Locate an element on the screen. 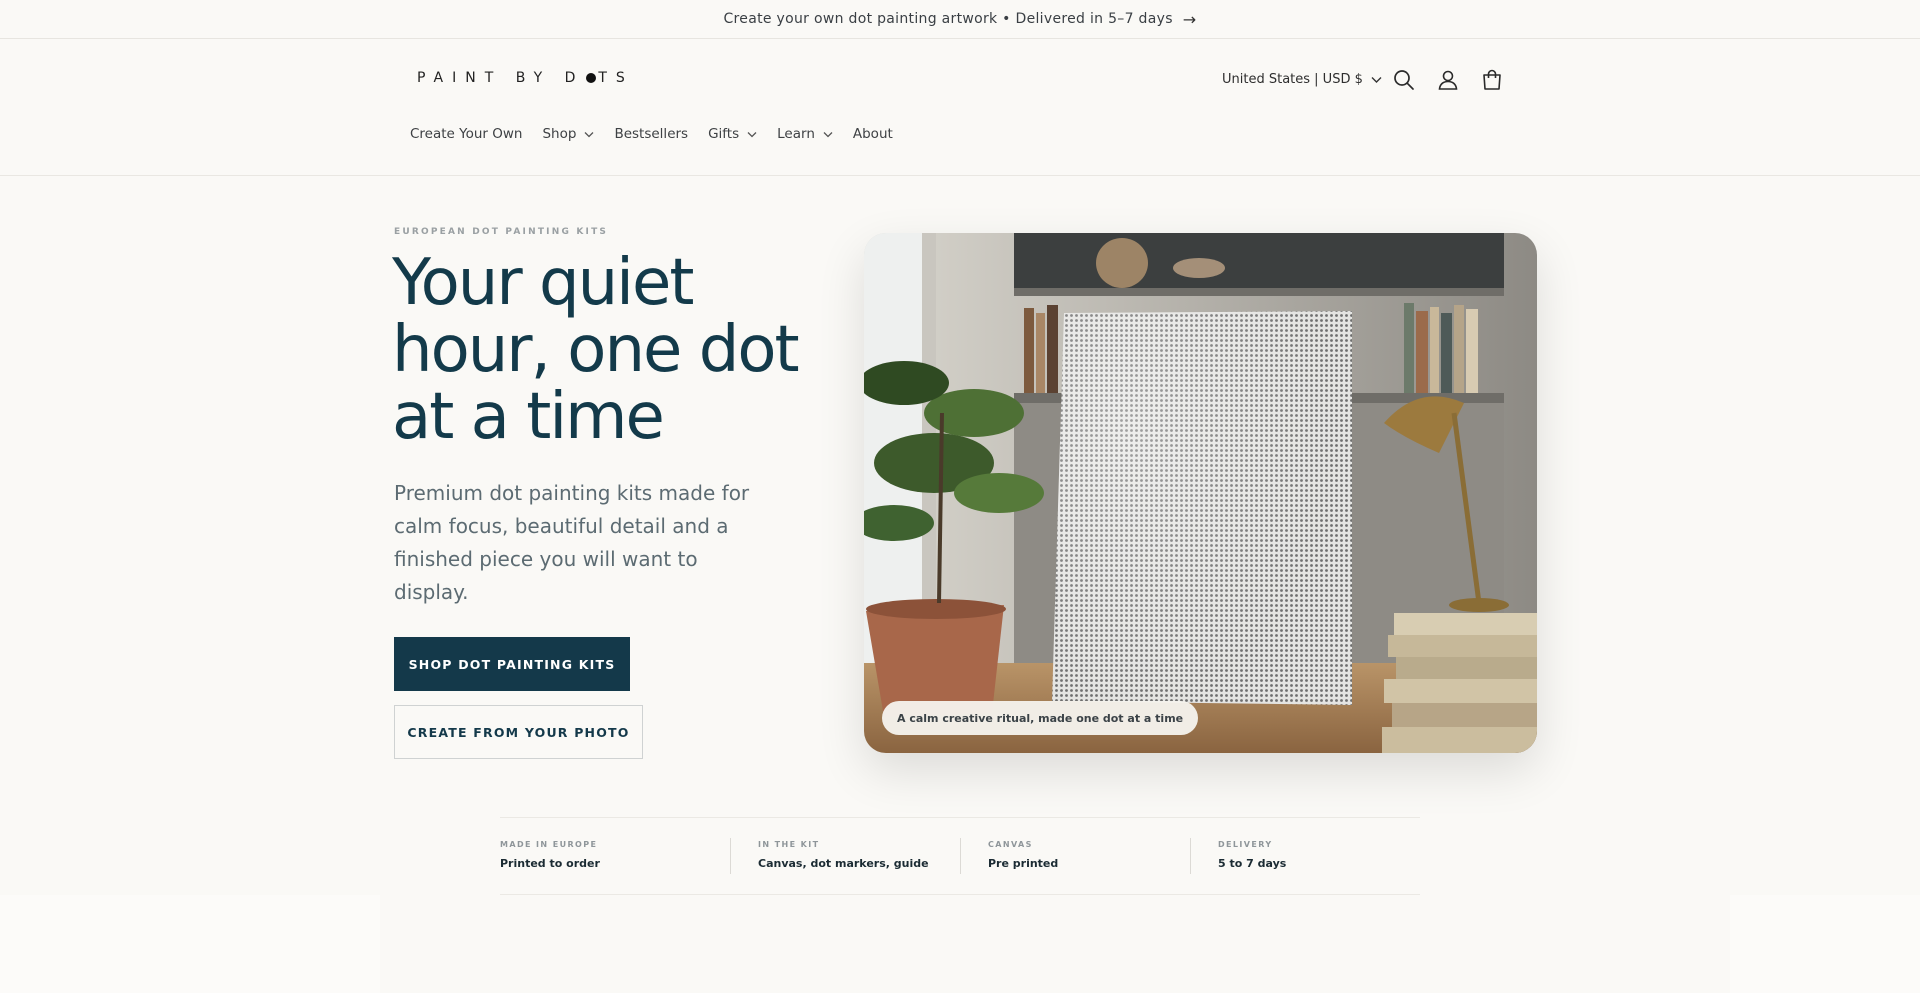 This screenshot has height=993, width=1920. nav-item-gifts: Gifts is located at coordinates (732, 134).